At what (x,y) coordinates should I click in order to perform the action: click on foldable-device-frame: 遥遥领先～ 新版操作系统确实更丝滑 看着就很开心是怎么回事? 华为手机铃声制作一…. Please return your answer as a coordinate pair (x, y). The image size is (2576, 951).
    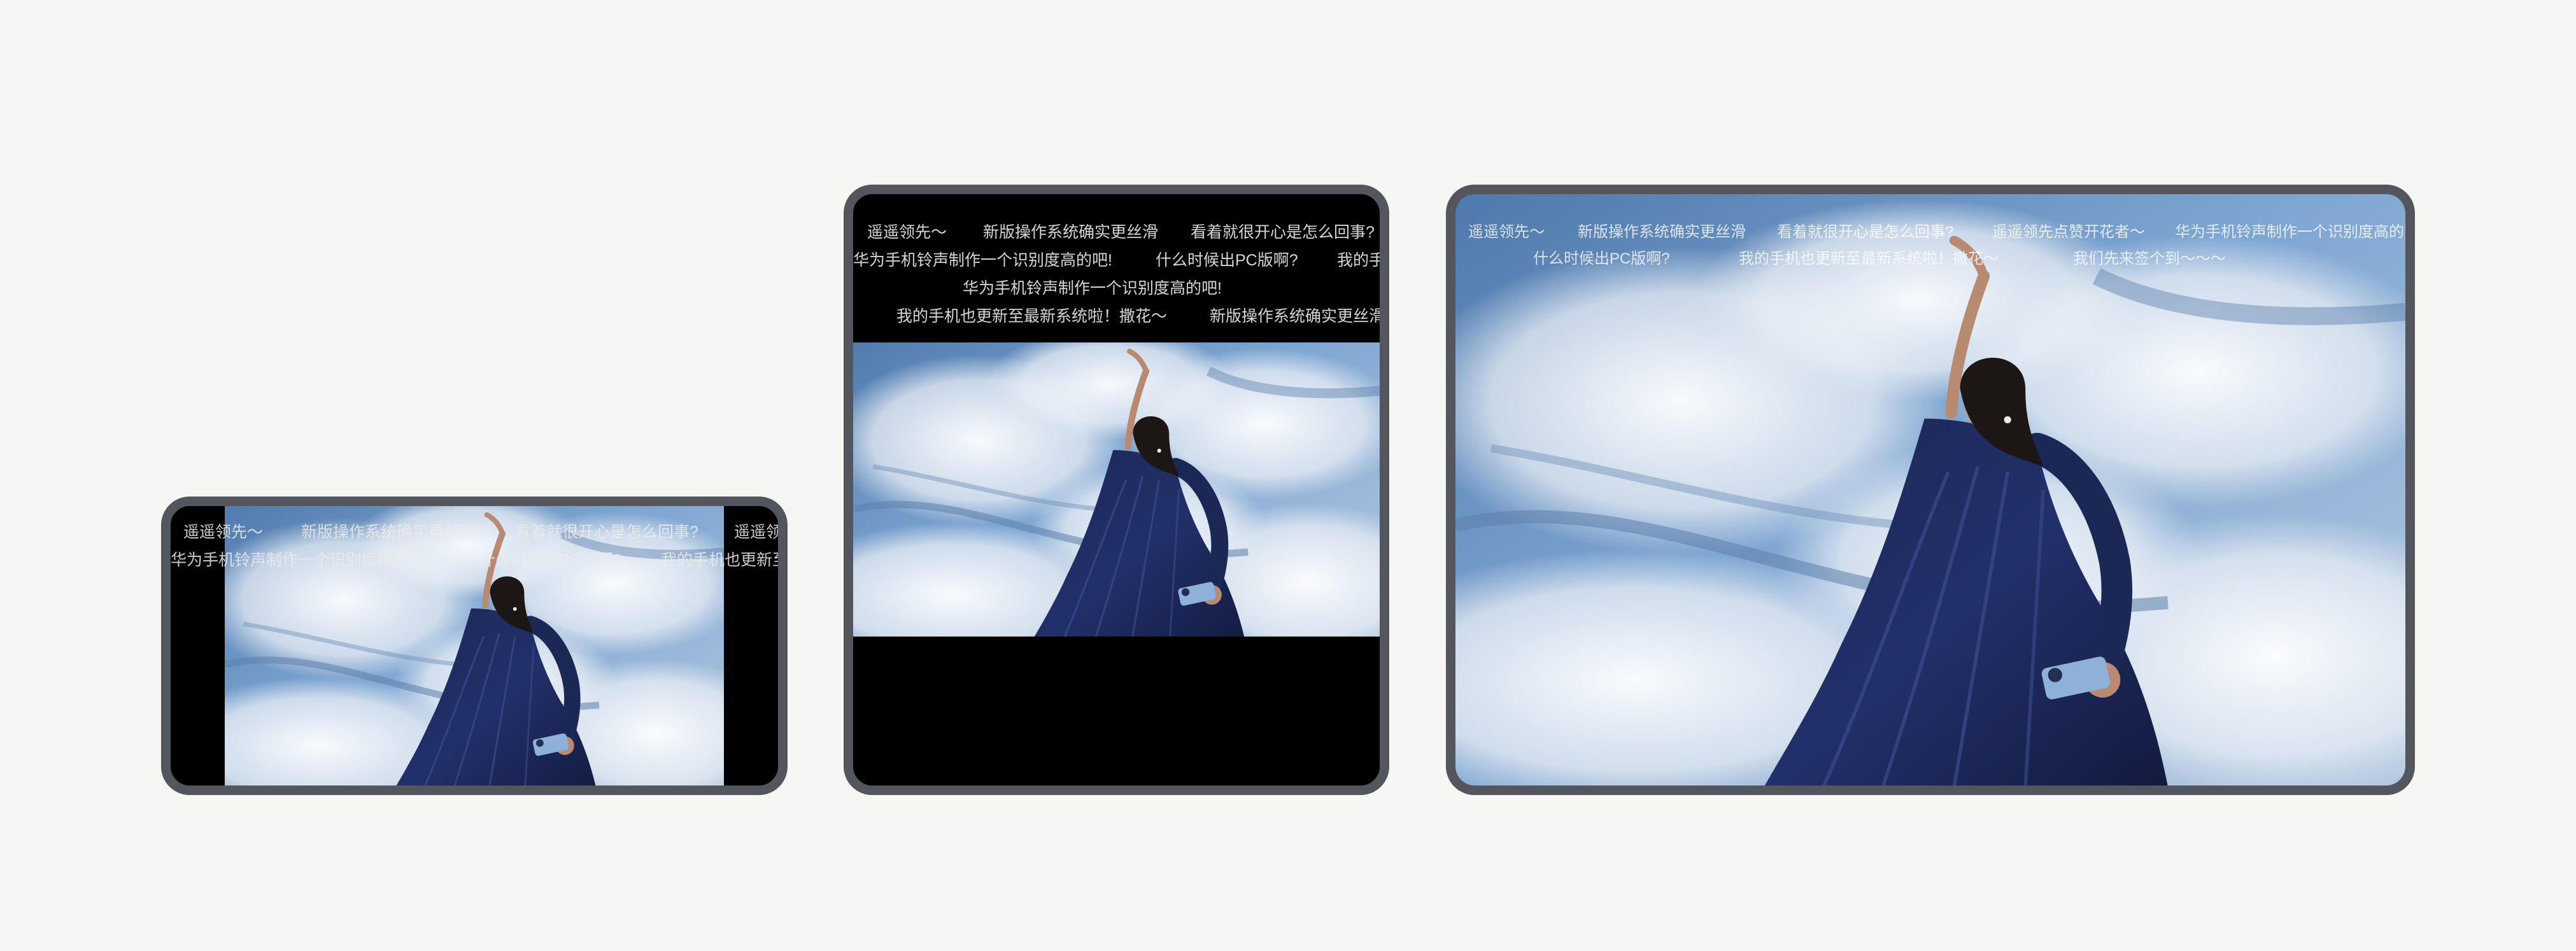
    Looking at the image, I should click on (1116, 490).